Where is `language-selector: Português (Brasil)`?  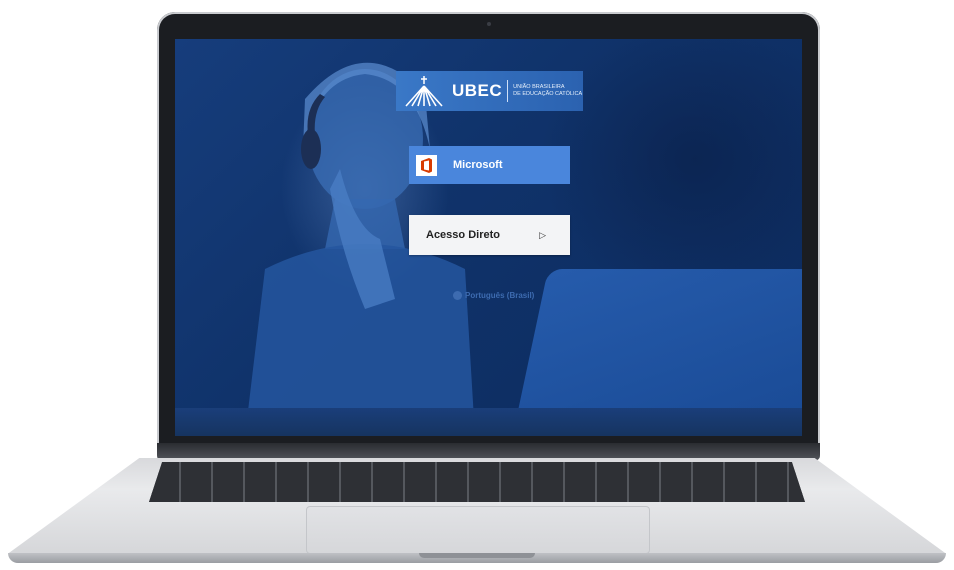
language-selector: Português (Brasil) is located at coordinates (493, 295).